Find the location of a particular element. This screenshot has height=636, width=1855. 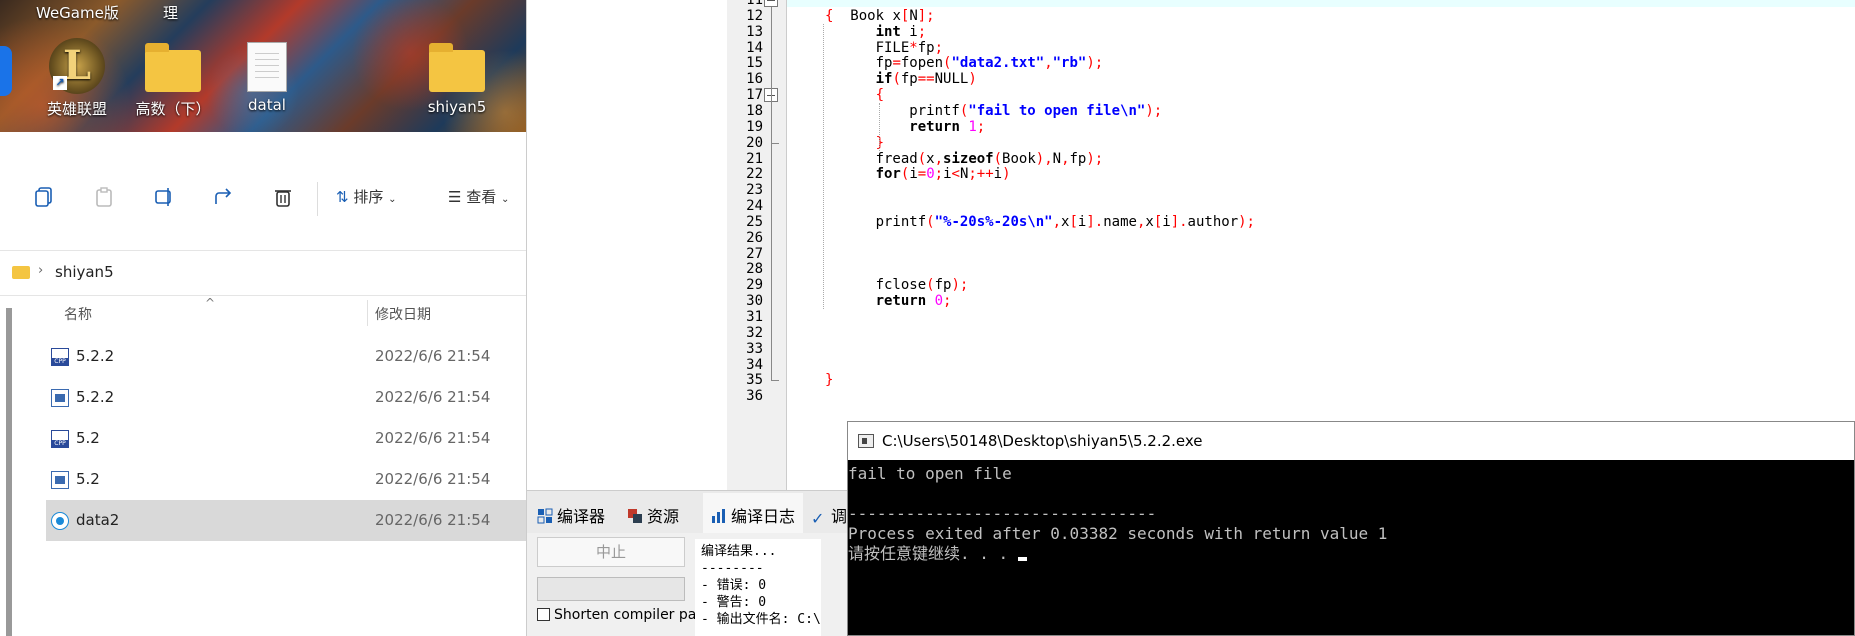

desktop: WeGame版 理 L ↗ 英雄联盟 高数（下） datal shiyan5 is located at coordinates (263, 66).